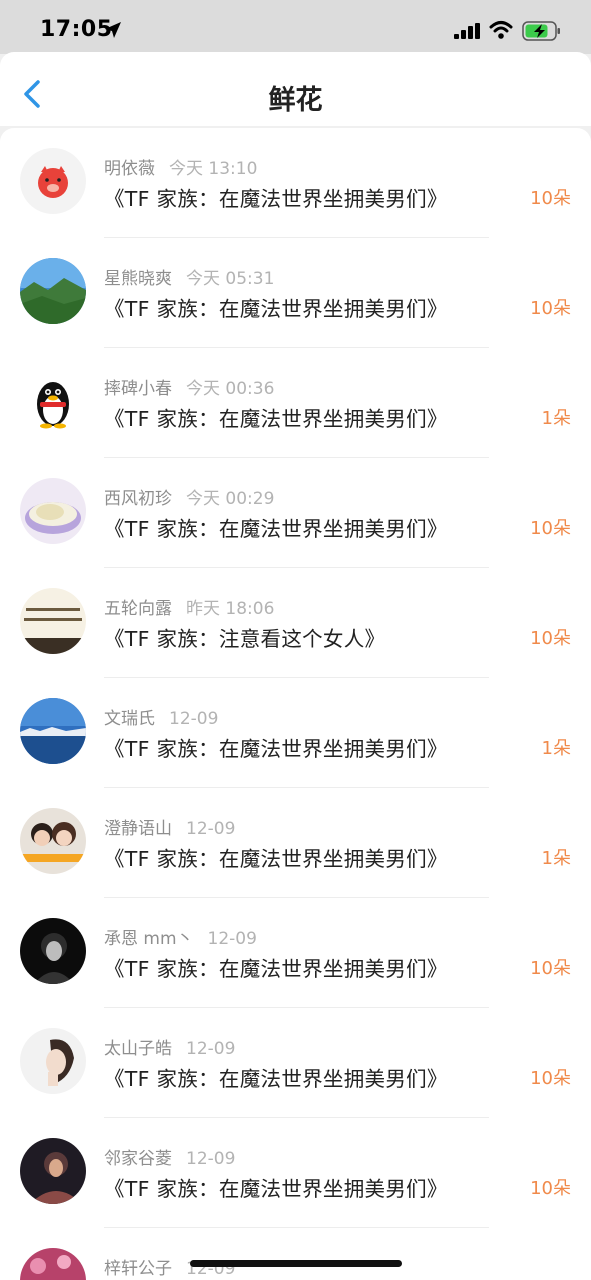 The image size is (591, 1280). I want to click on list-item: 西风初珍 今天 00:29 《TF 家族：在魔法世界坐拥美男们》 10朵, so click(295, 513).